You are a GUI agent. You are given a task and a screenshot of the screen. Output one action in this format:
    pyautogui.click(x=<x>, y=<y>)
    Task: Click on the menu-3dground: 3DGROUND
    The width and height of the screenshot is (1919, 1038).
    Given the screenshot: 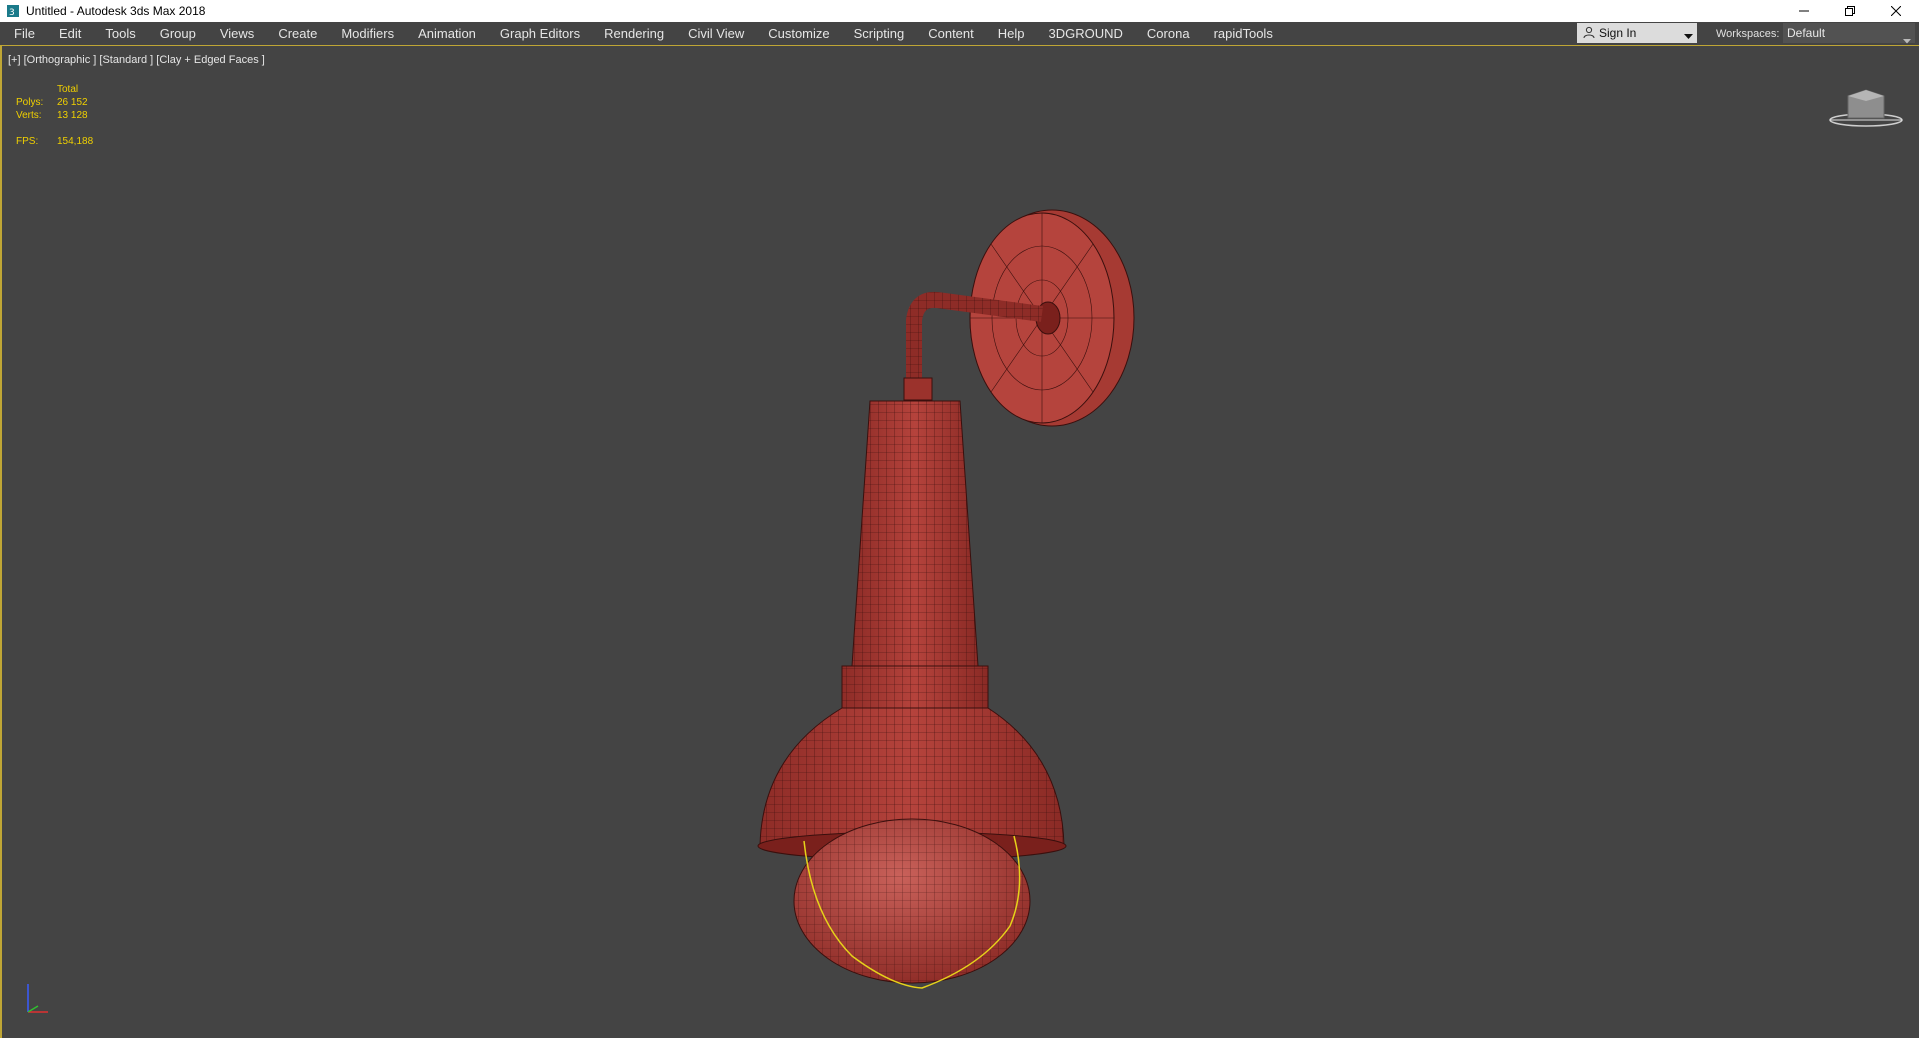 What is the action you would take?
    pyautogui.click(x=1086, y=33)
    